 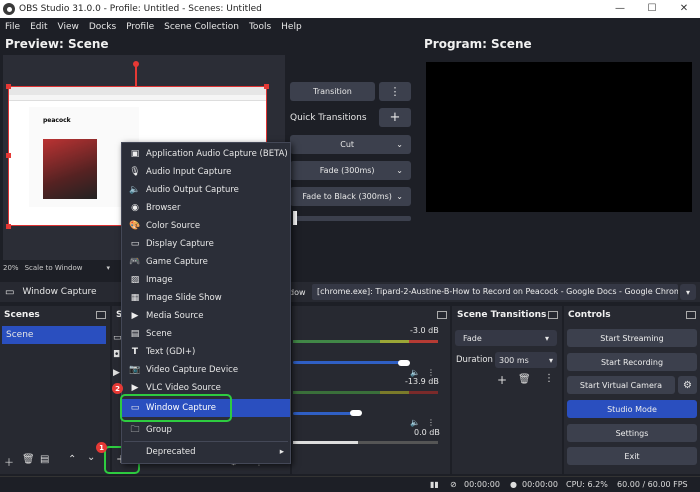 What do you see at coordinates (652, 9) in the screenshot?
I see `maximize-icon: ☐` at bounding box center [652, 9].